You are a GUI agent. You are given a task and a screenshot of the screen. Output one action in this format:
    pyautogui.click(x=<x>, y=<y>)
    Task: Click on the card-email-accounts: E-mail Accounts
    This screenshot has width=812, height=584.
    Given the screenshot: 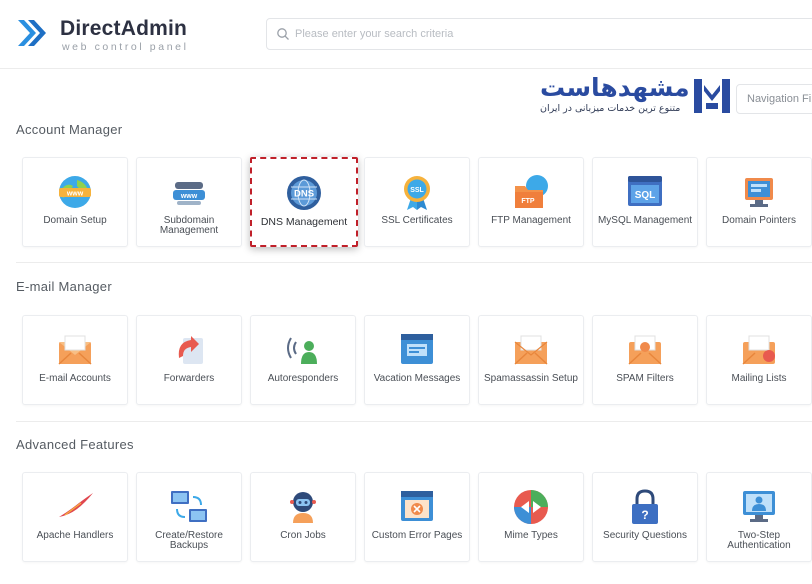 What is the action you would take?
    pyautogui.click(x=75, y=360)
    